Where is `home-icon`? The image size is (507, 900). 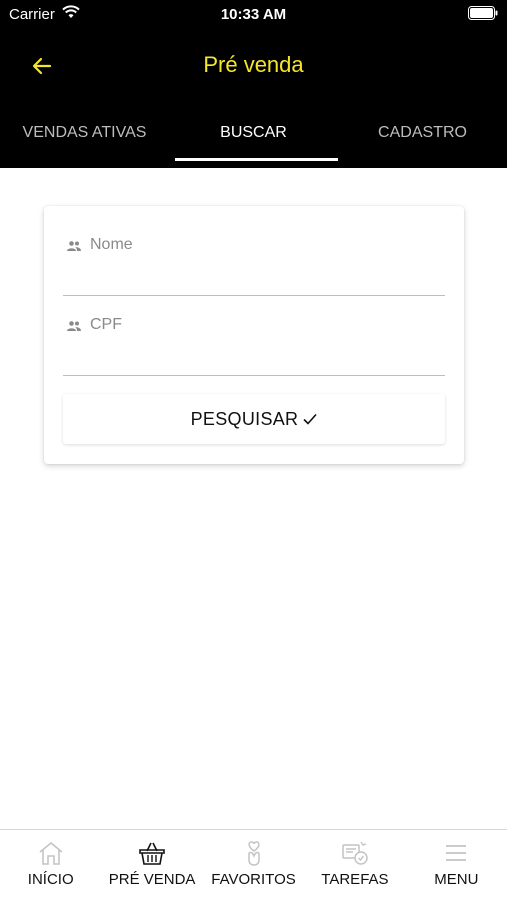 home-icon is located at coordinates (51, 853).